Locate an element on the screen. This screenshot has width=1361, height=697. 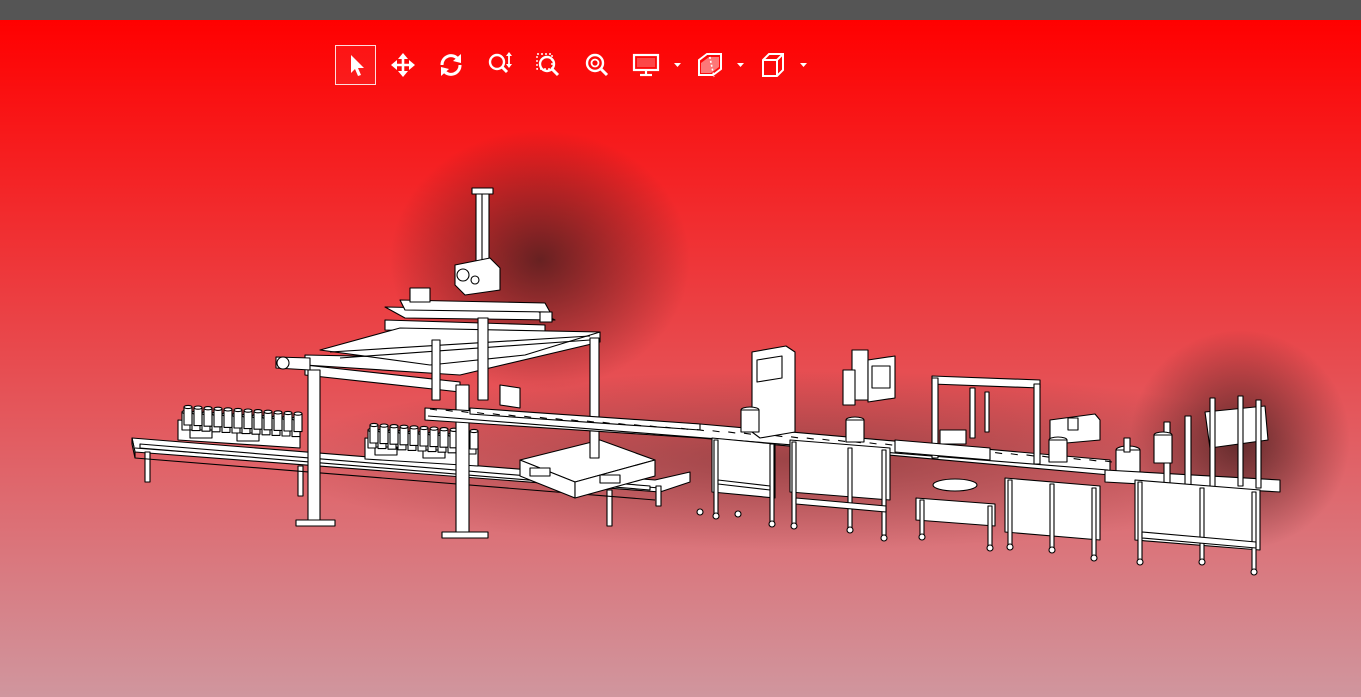
zoom-window-button is located at coordinates (548, 65).